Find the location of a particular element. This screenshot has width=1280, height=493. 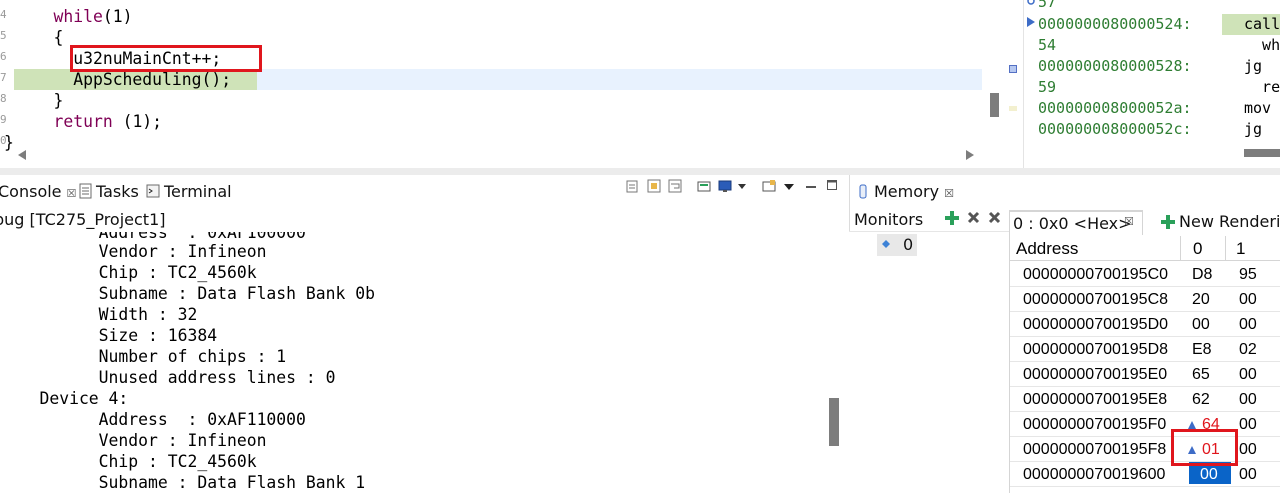

line-number: 4 is located at coordinates (3, 14).